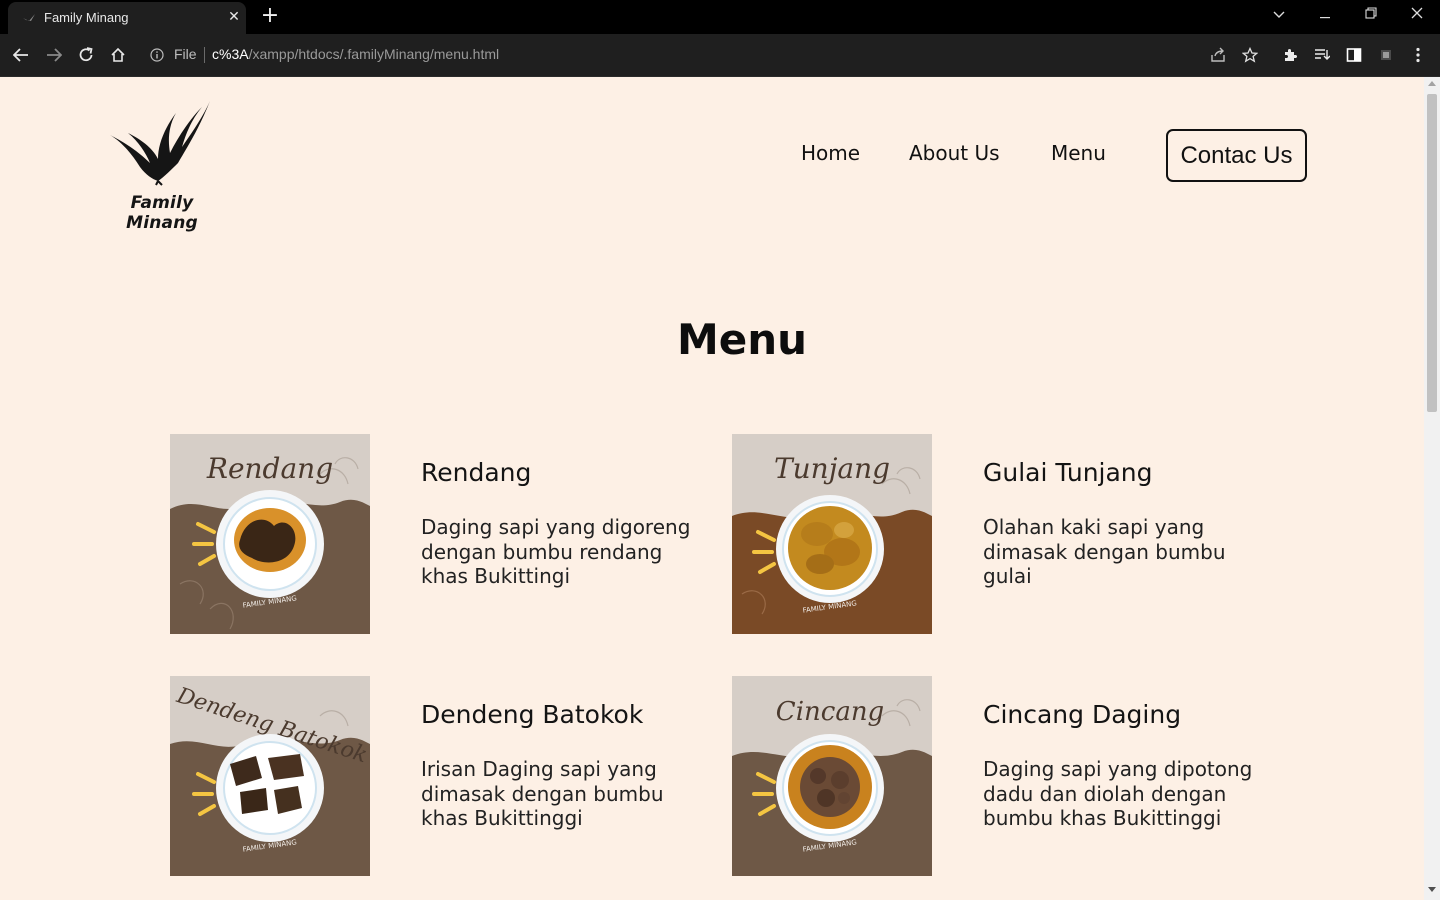 This screenshot has height=900, width=1440. Describe the element at coordinates (270, 534) in the screenshot. I see `menu-item-image: Rendang FAMILY MINANG` at that location.